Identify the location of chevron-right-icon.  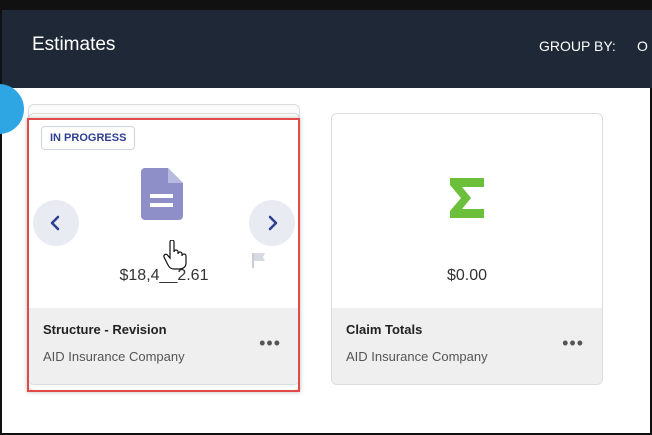
(273, 223).